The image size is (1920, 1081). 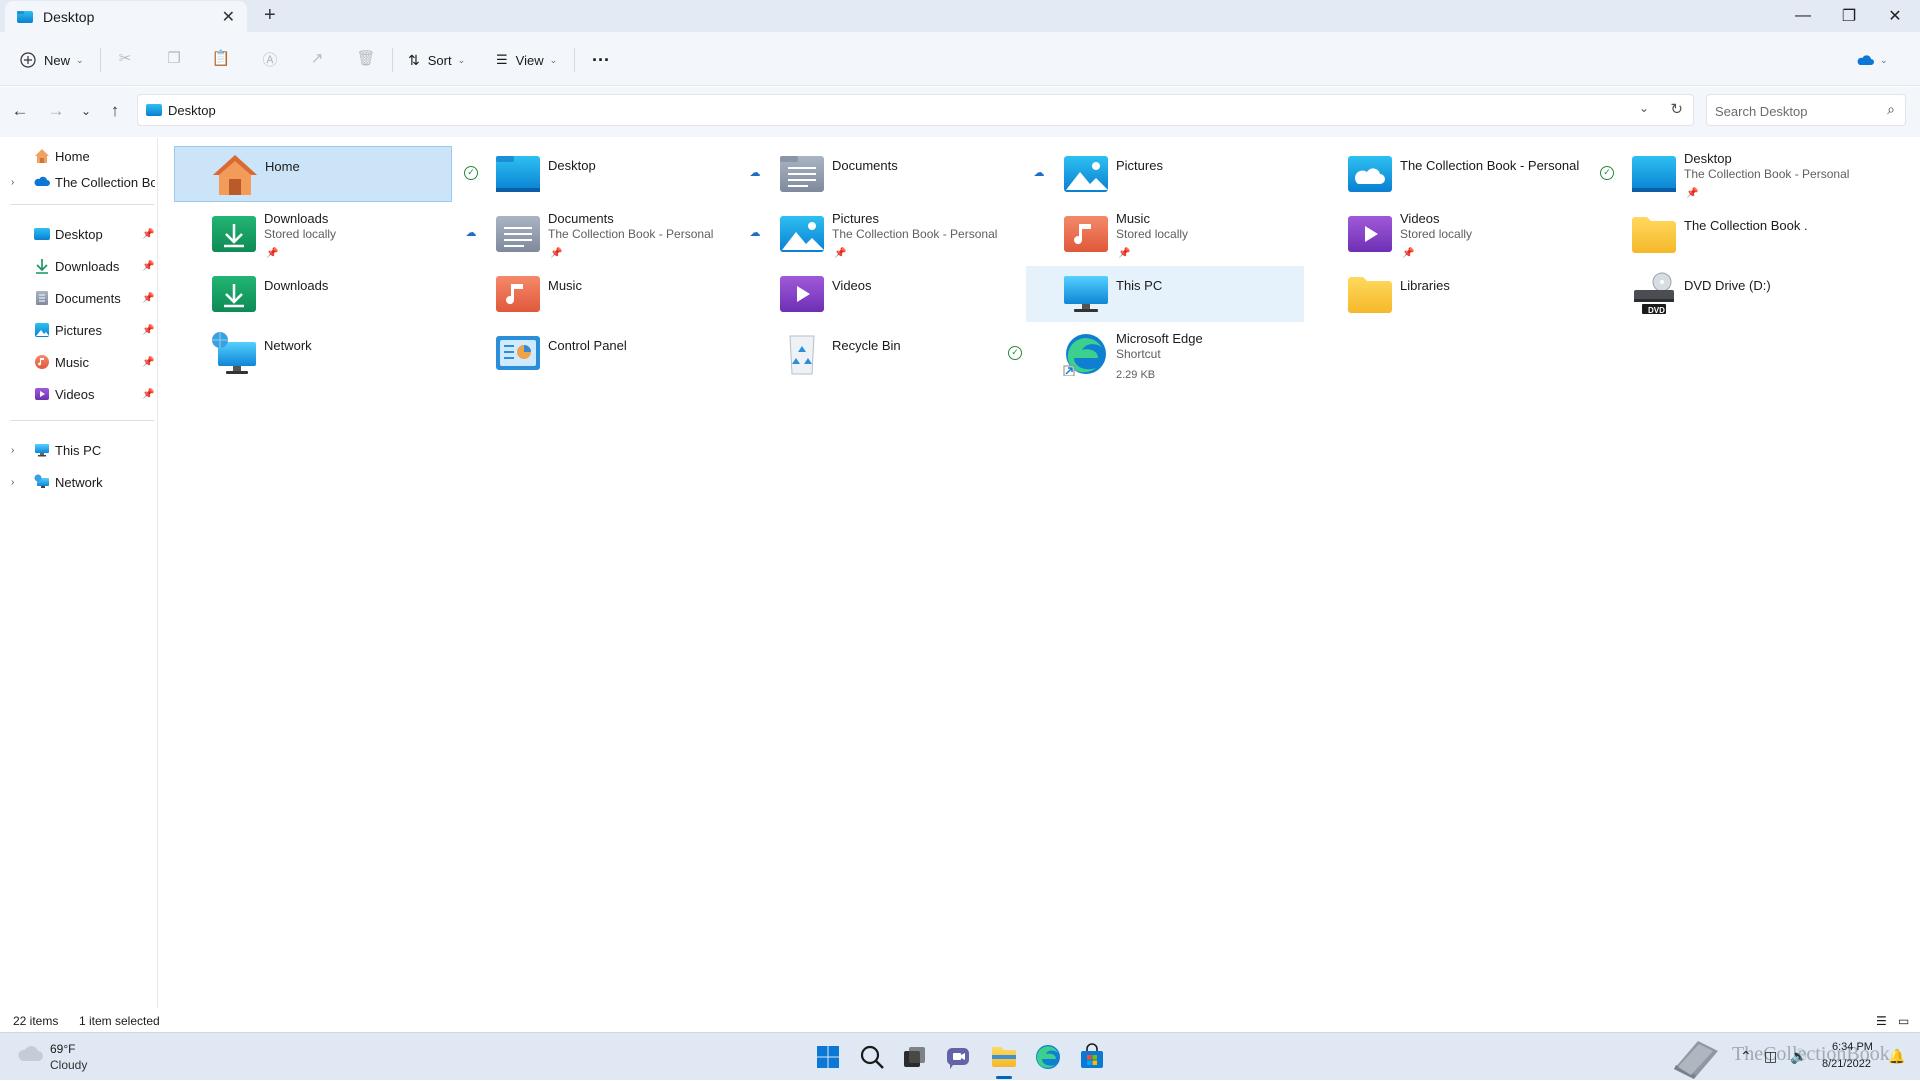 I want to click on forward-arrow-icon: →, so click(x=56, y=111).